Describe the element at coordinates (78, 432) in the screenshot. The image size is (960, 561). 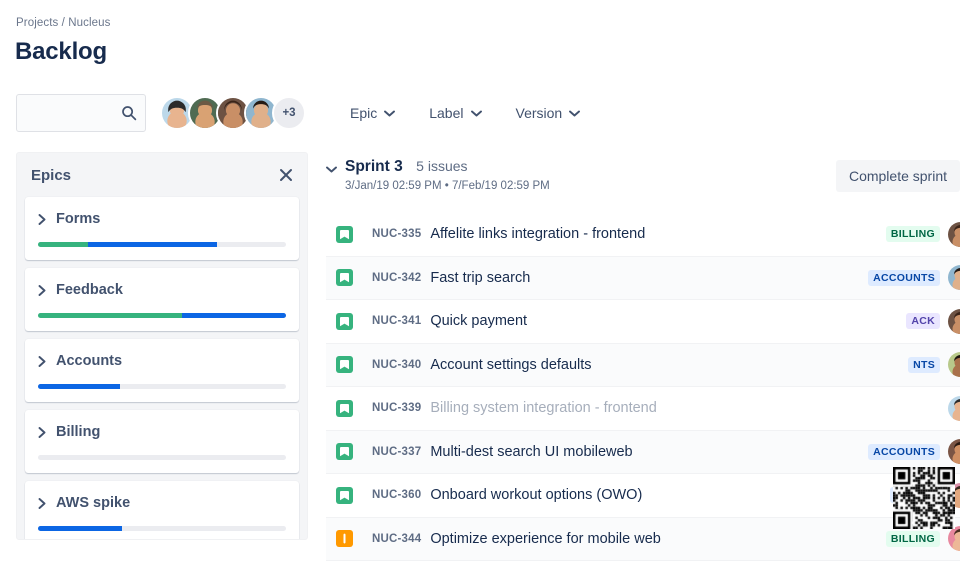
I see `epic-label: Billing` at that location.